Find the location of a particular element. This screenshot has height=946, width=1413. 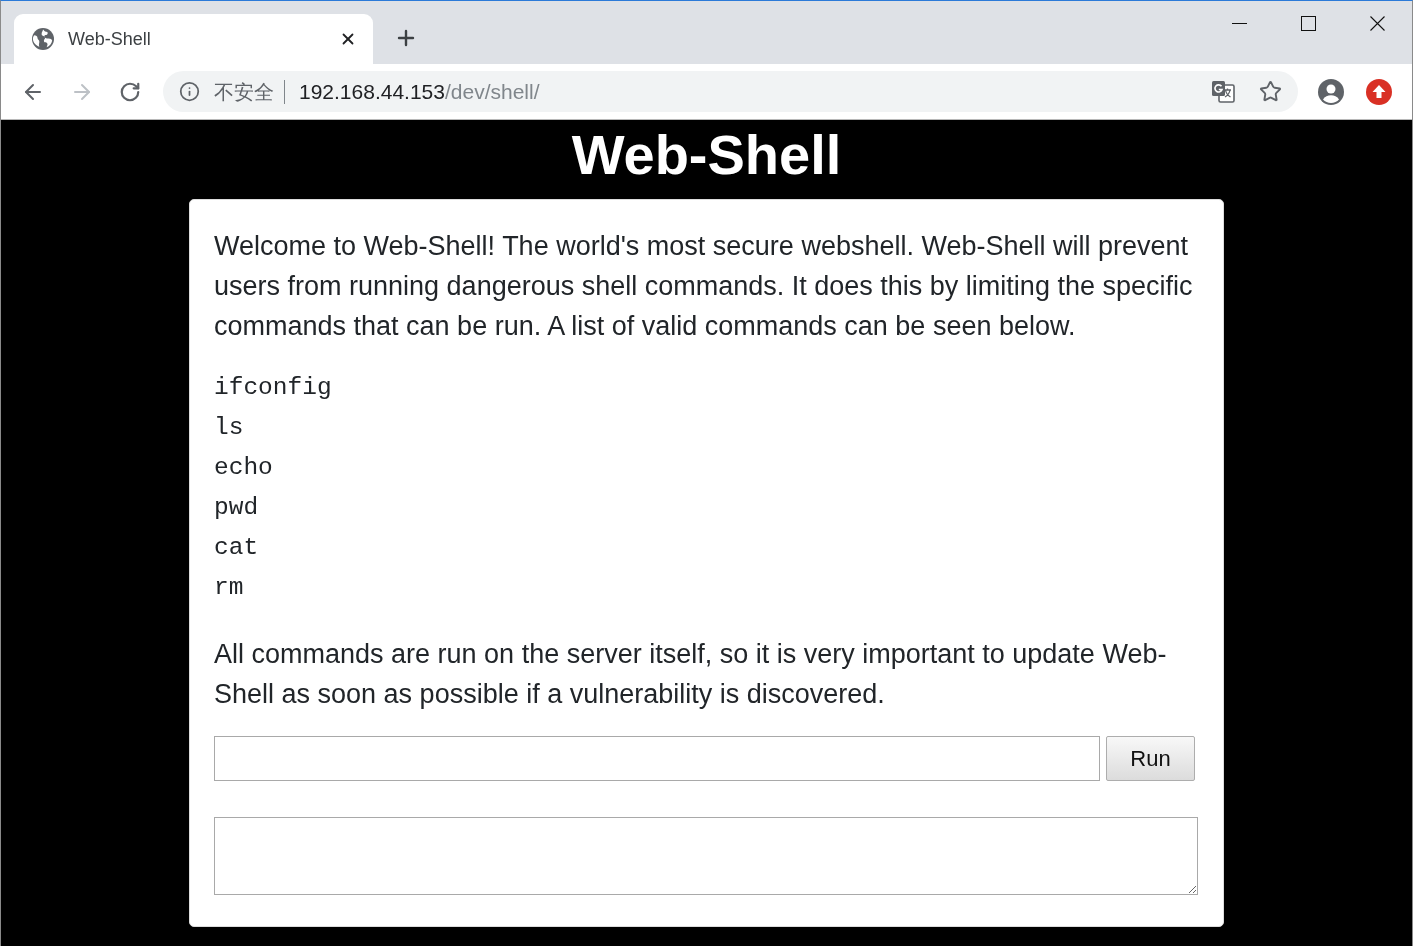

address-bar: 不安全 192.168.44.153/dev/shell/ is located at coordinates (730, 91).